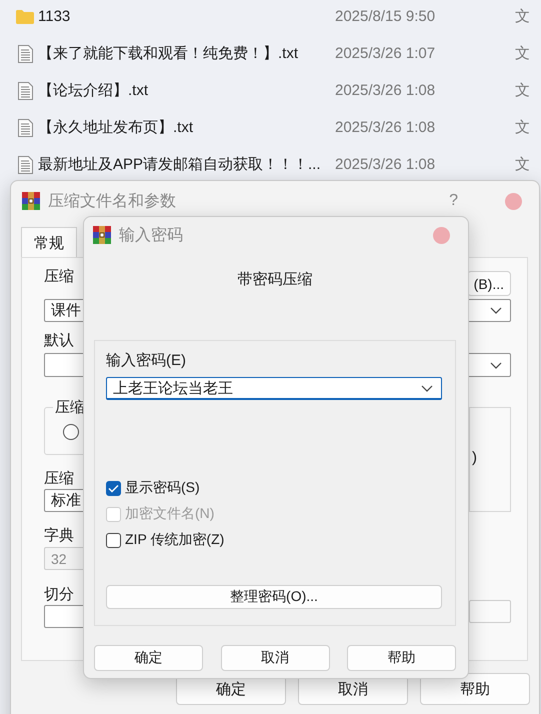 Image resolution: width=541 pixels, height=714 pixels. What do you see at coordinates (385, 53) in the screenshot?
I see `file-date: 2025/3/26 1:07` at bounding box center [385, 53].